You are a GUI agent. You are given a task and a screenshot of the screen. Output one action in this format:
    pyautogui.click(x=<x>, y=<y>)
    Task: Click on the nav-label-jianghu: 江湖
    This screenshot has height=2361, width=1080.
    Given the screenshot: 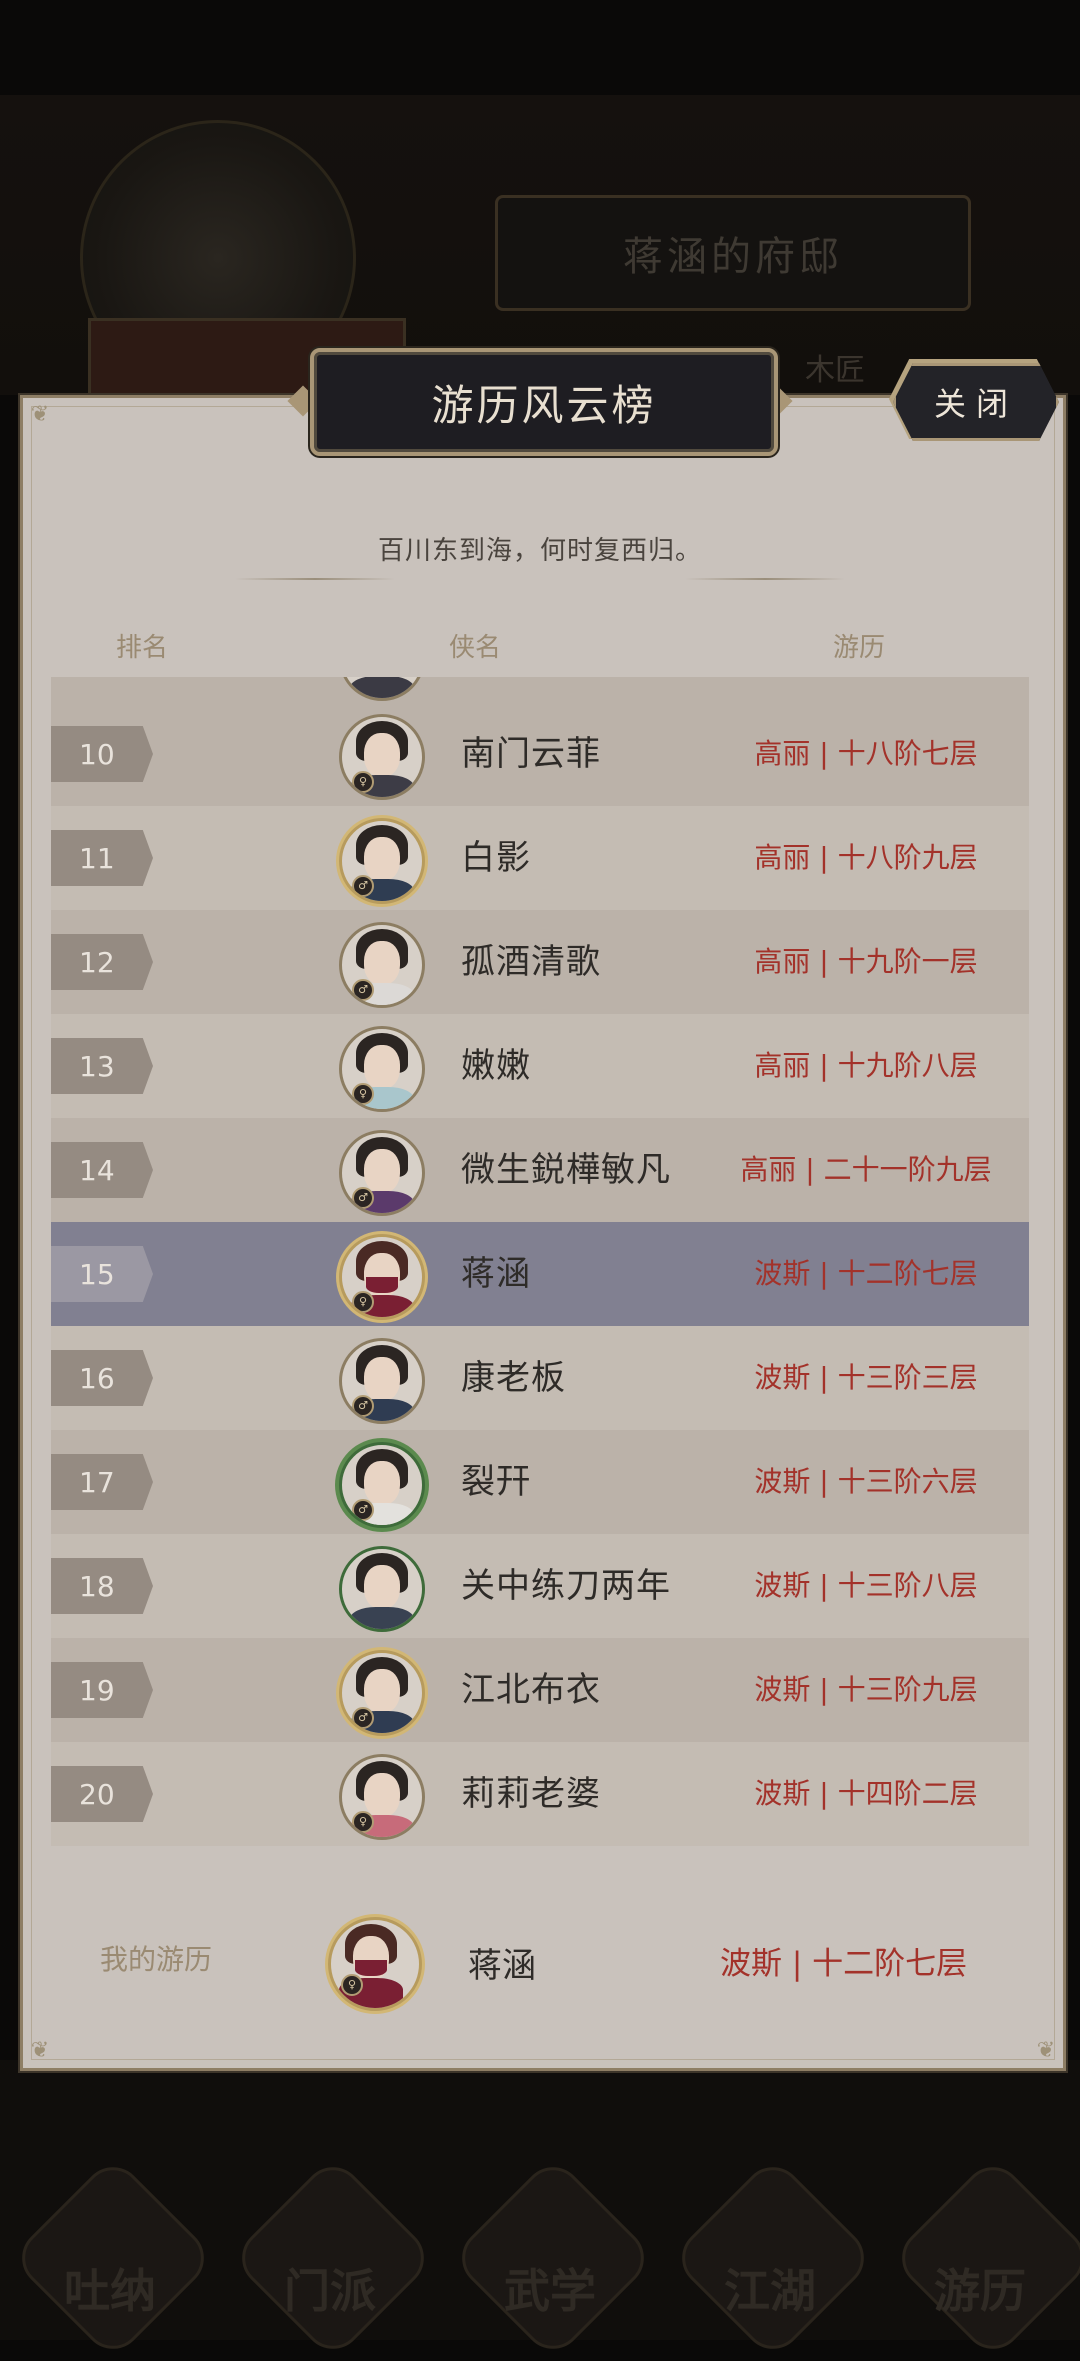 What is the action you would take?
    pyautogui.click(x=770, y=2291)
    